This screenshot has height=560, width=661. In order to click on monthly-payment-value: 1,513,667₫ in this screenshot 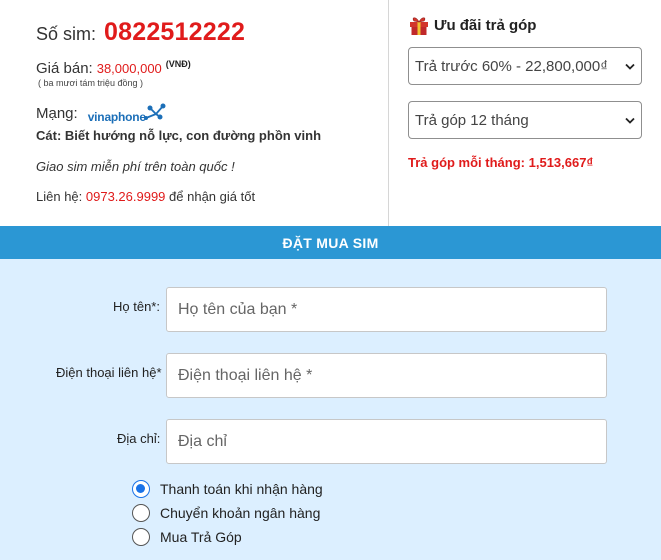, I will do `click(561, 162)`.